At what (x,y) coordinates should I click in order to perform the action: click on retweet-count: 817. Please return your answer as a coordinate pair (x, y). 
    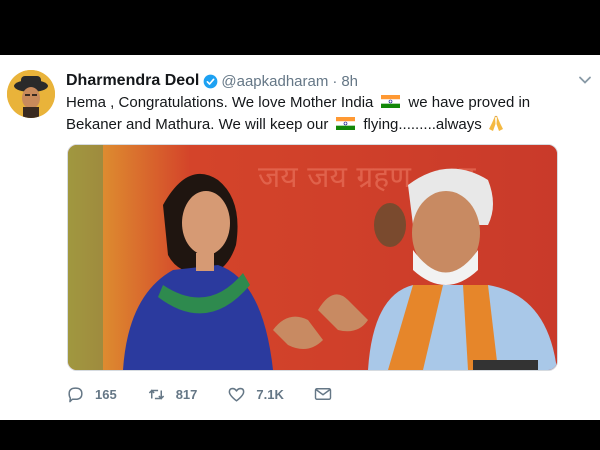
    Looking at the image, I should click on (186, 394).